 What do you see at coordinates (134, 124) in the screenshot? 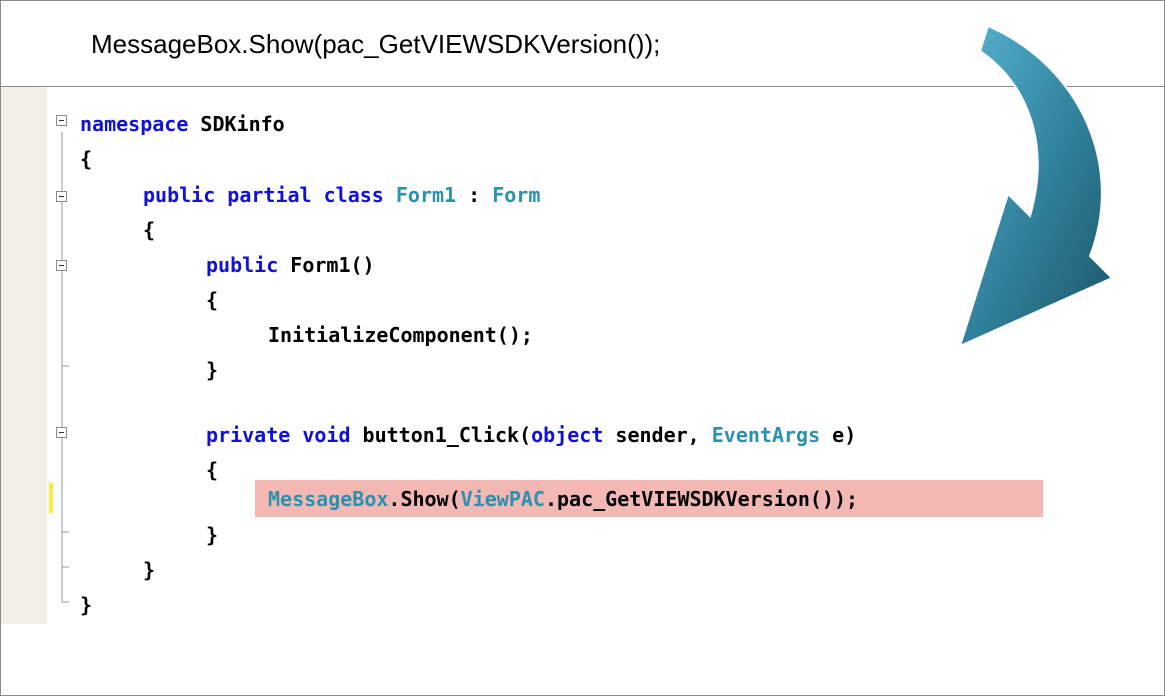
I see `keyword: namespace` at bounding box center [134, 124].